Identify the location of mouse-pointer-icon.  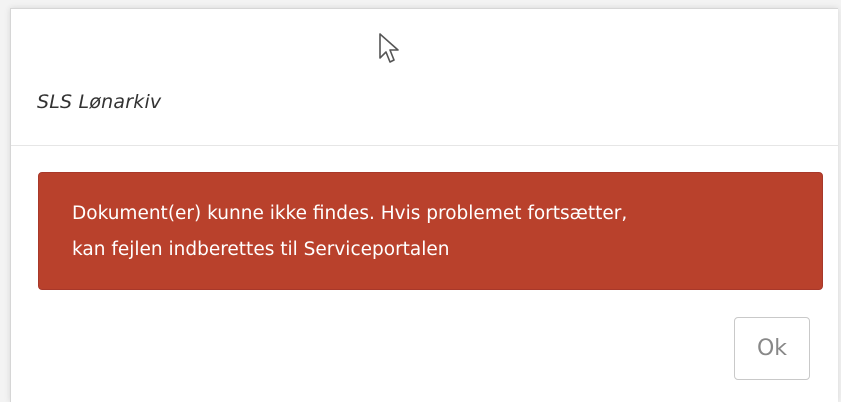
(389, 48).